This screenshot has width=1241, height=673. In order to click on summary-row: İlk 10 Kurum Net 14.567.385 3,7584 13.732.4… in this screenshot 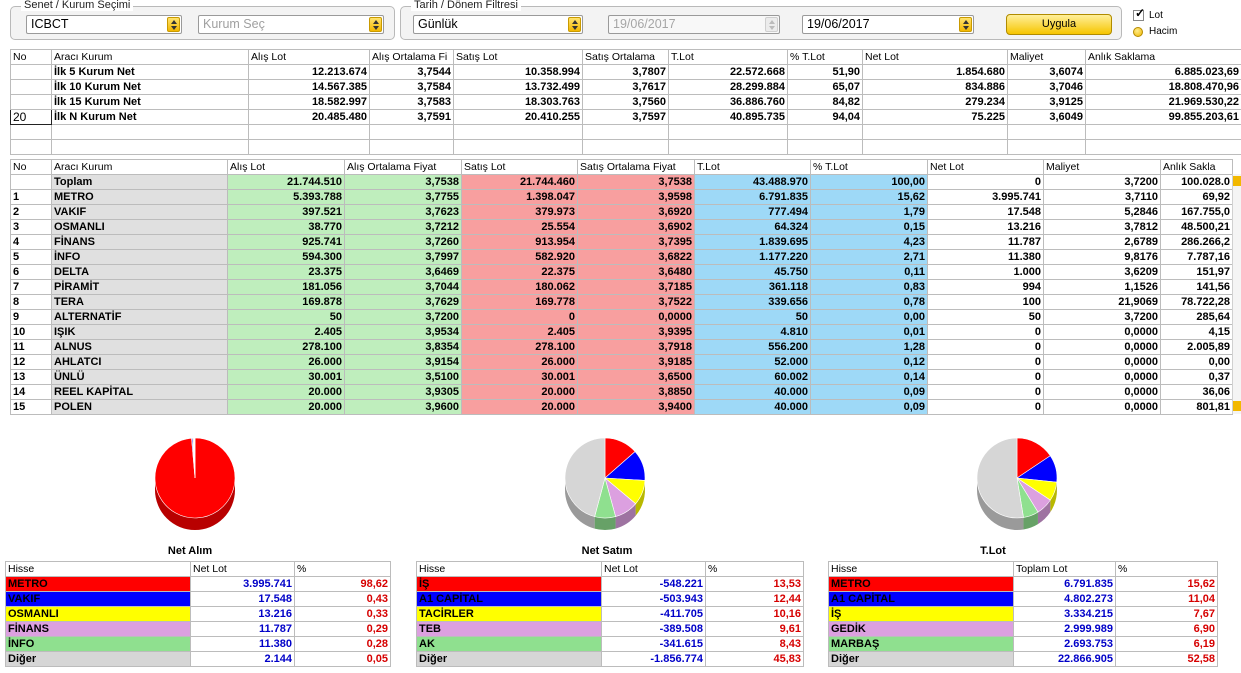, I will do `click(625, 87)`.